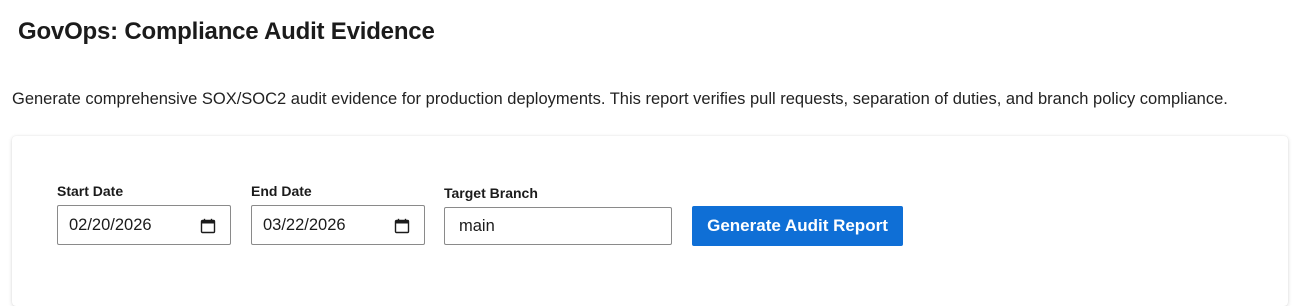 The width and height of the screenshot is (1301, 306). I want to click on end-date-input: 03/22/2026, so click(338, 225).